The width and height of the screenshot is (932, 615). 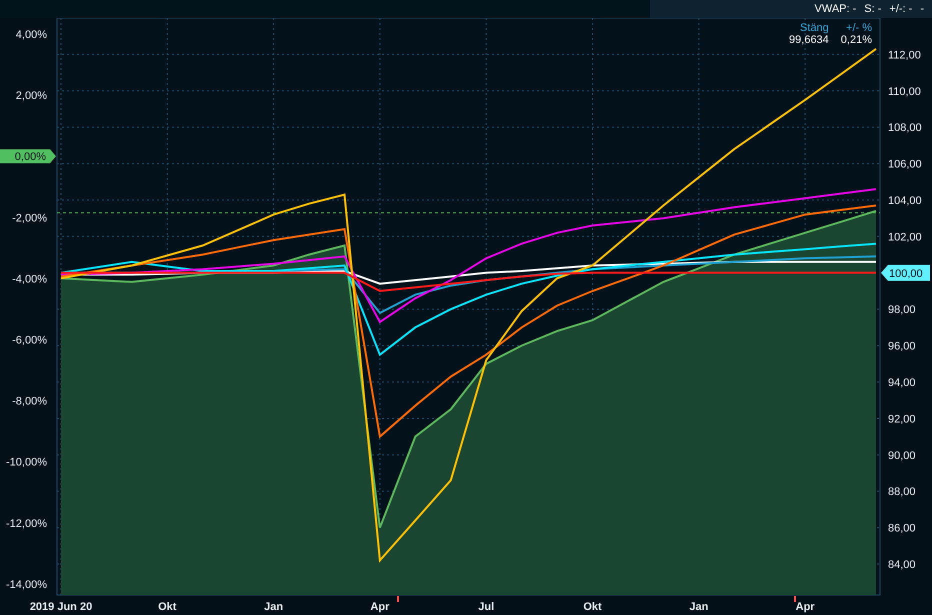 I want to click on axis-label: 2019 Jun 20, so click(x=61, y=607).